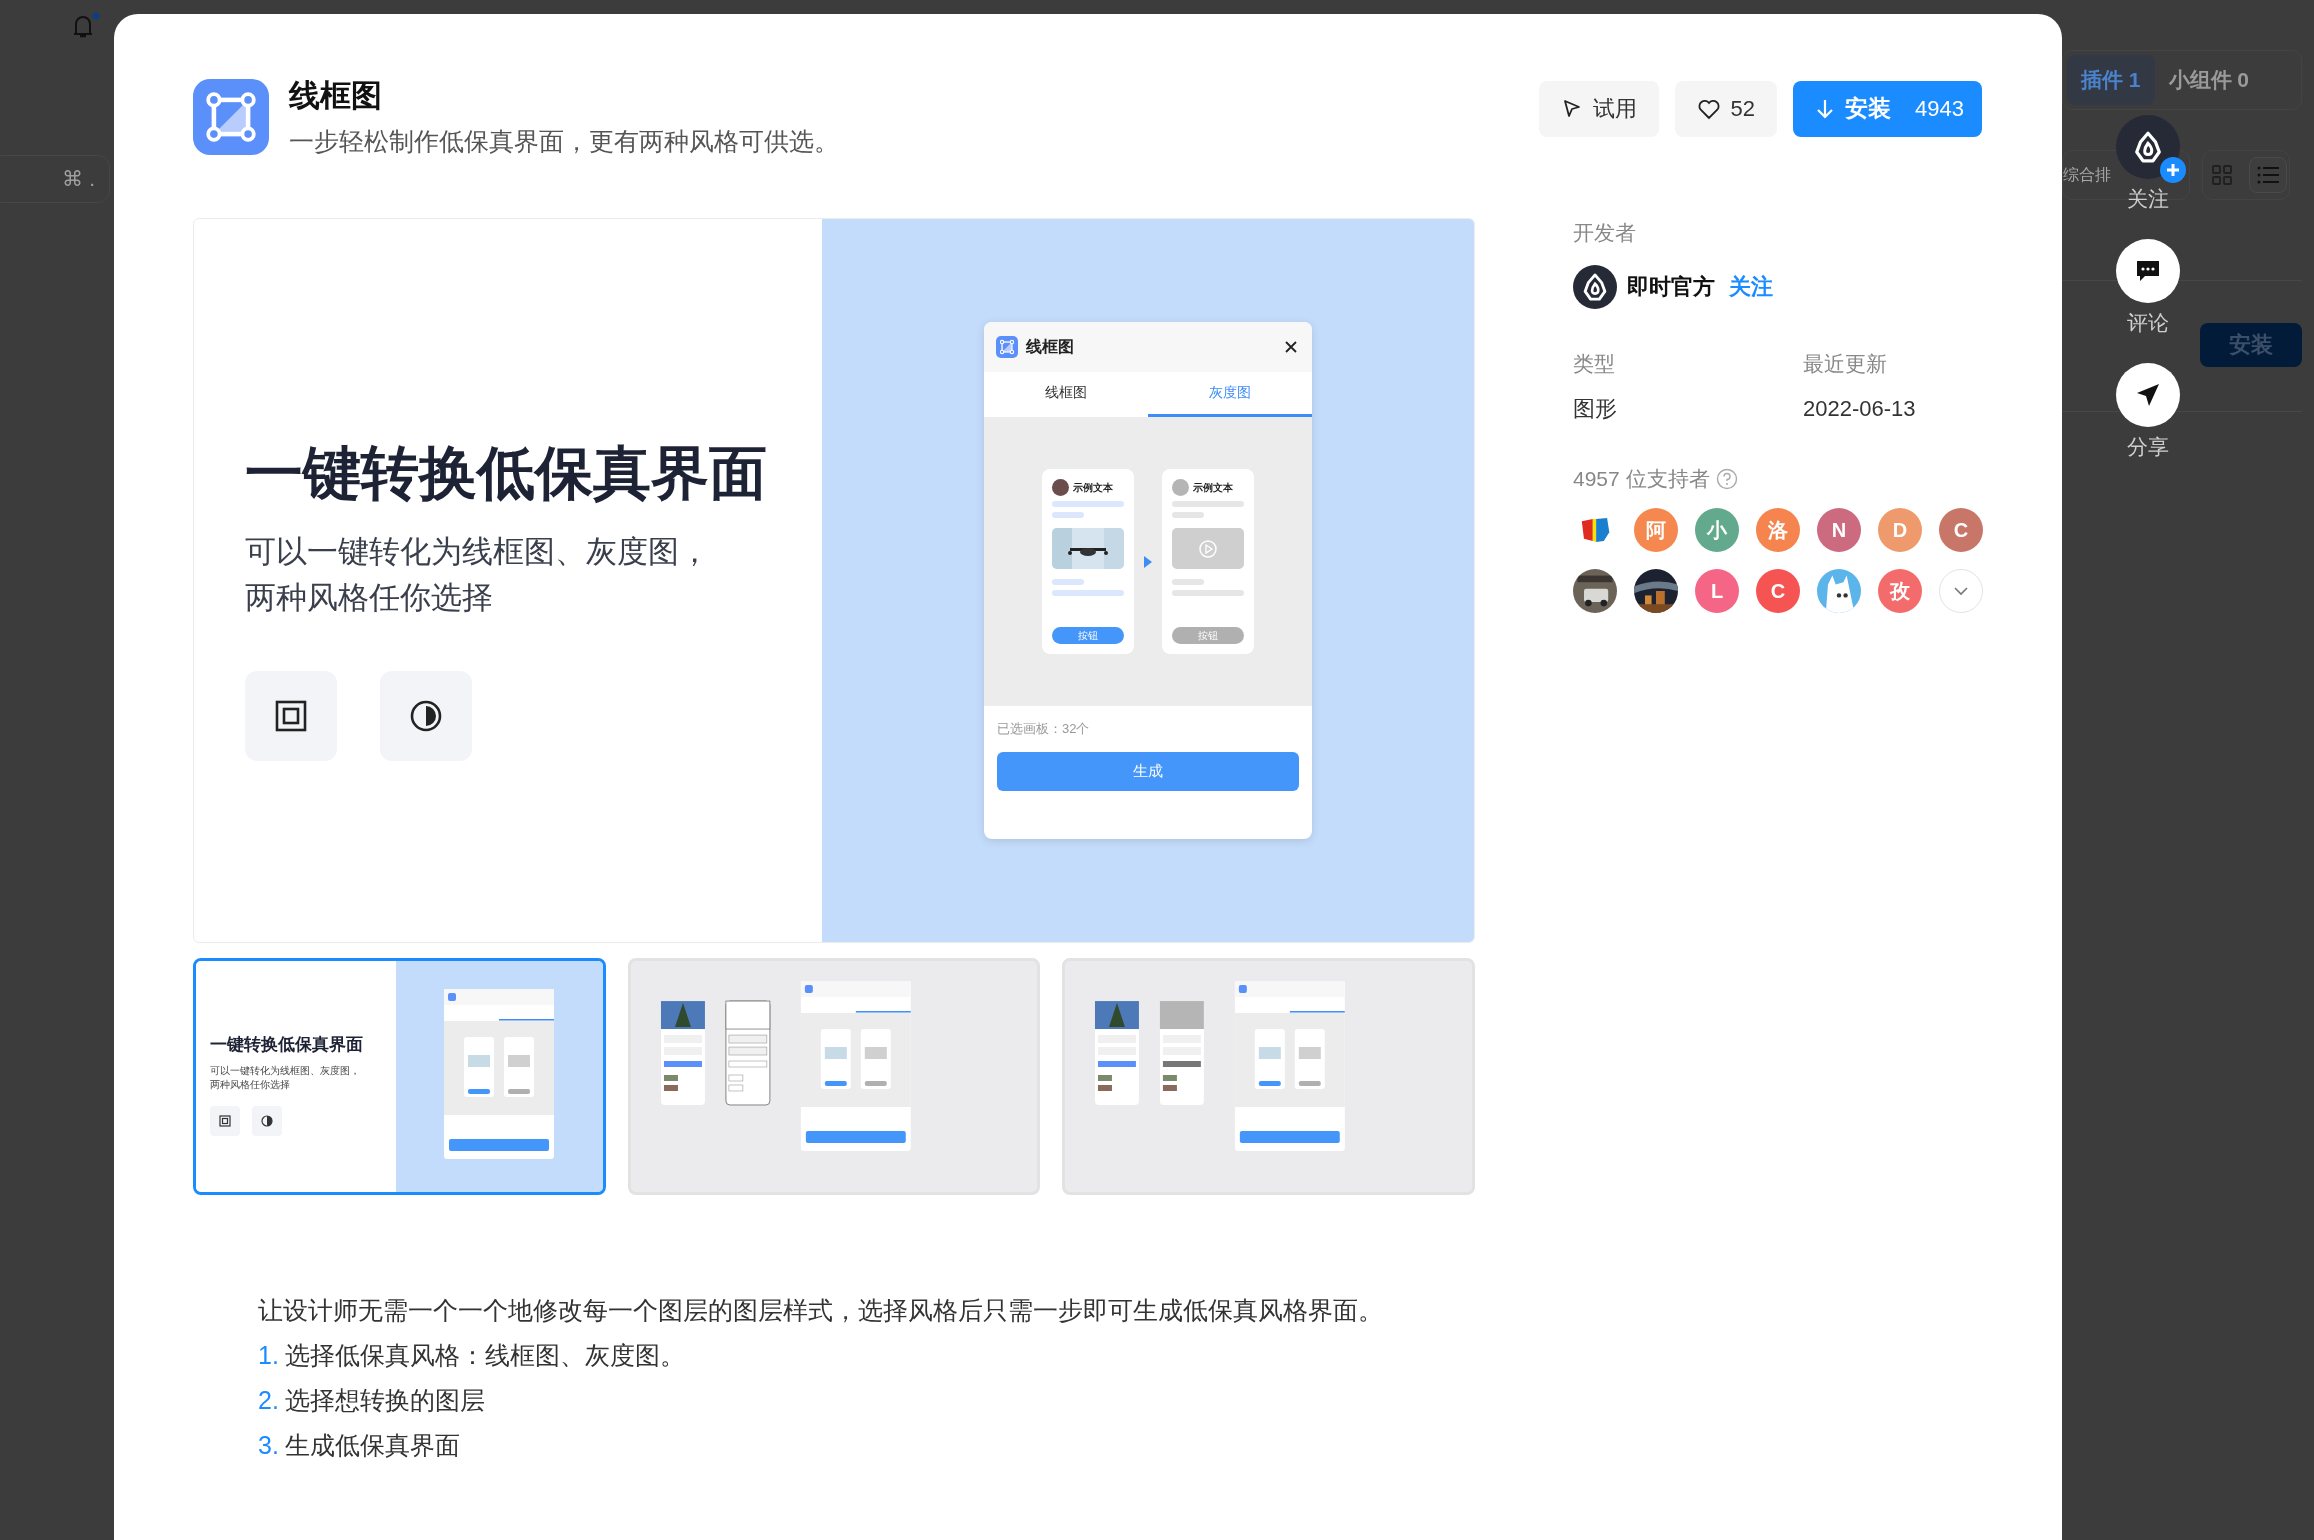  I want to click on avatar: 孜, so click(1900, 591).